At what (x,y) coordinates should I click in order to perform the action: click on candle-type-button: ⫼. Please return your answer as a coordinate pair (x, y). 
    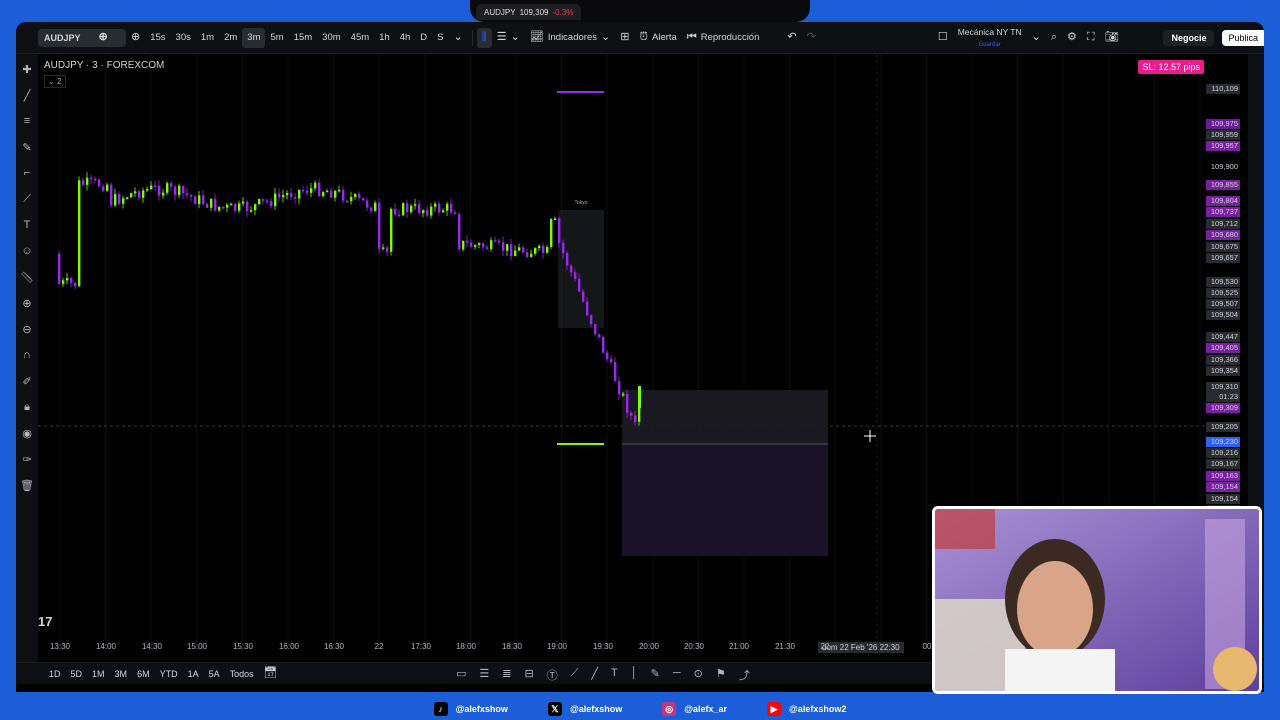
    Looking at the image, I should click on (484, 37).